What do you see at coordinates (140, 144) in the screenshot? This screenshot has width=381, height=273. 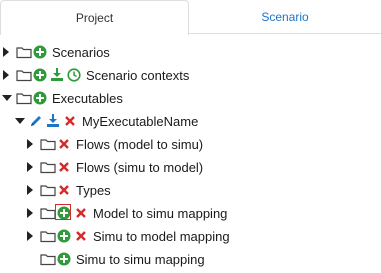 I see `tree-item-label: Flows (model to simu)` at bounding box center [140, 144].